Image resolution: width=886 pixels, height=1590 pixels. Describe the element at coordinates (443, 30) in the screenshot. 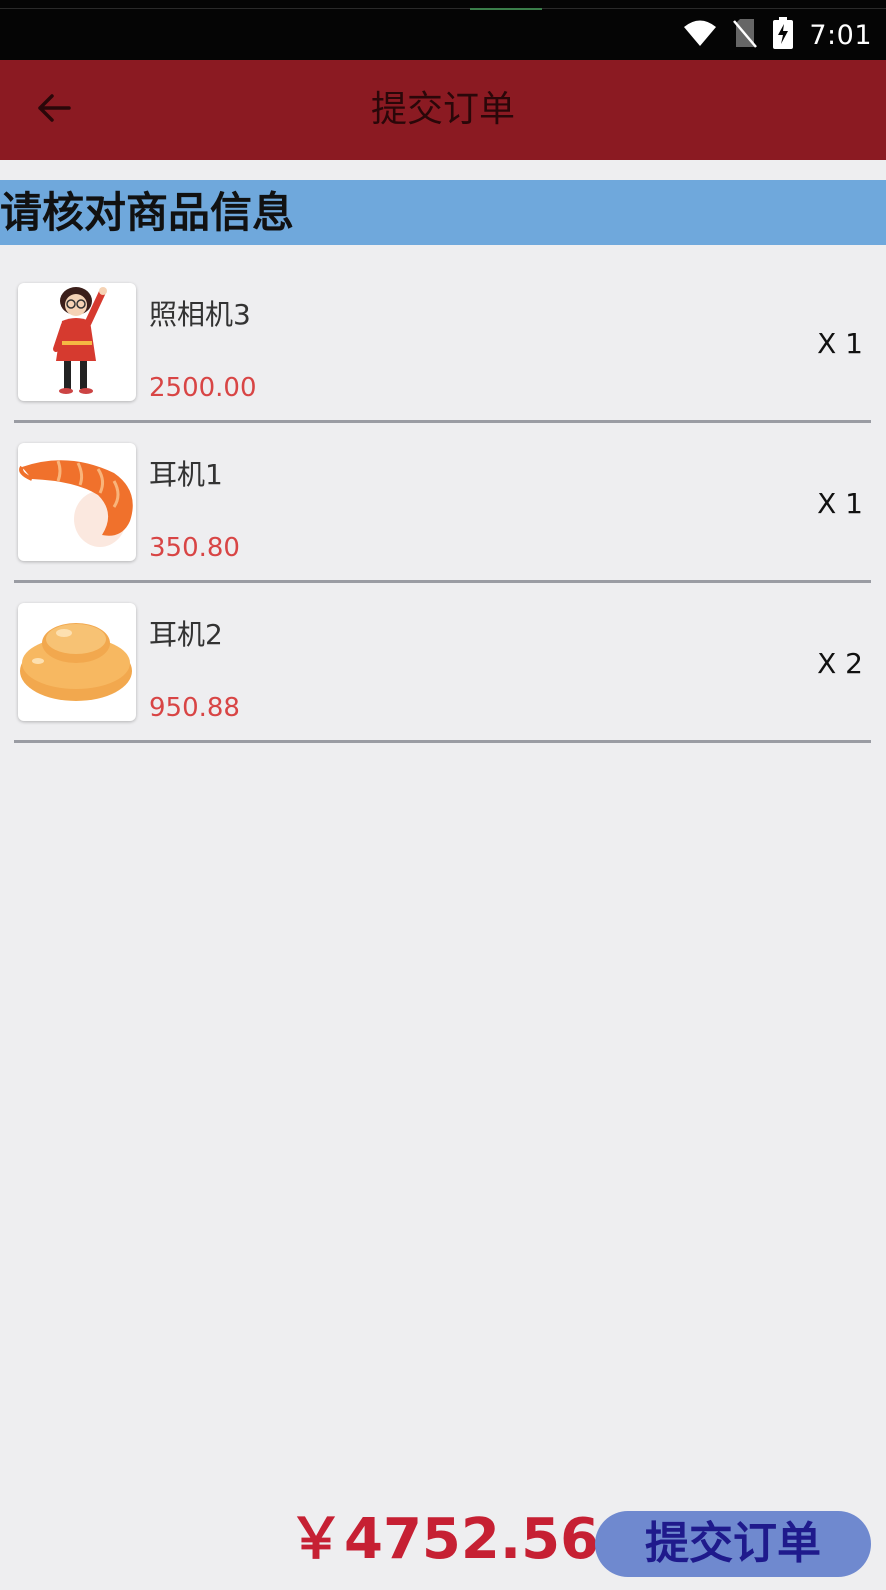

I see `status-bar: 7:01` at that location.